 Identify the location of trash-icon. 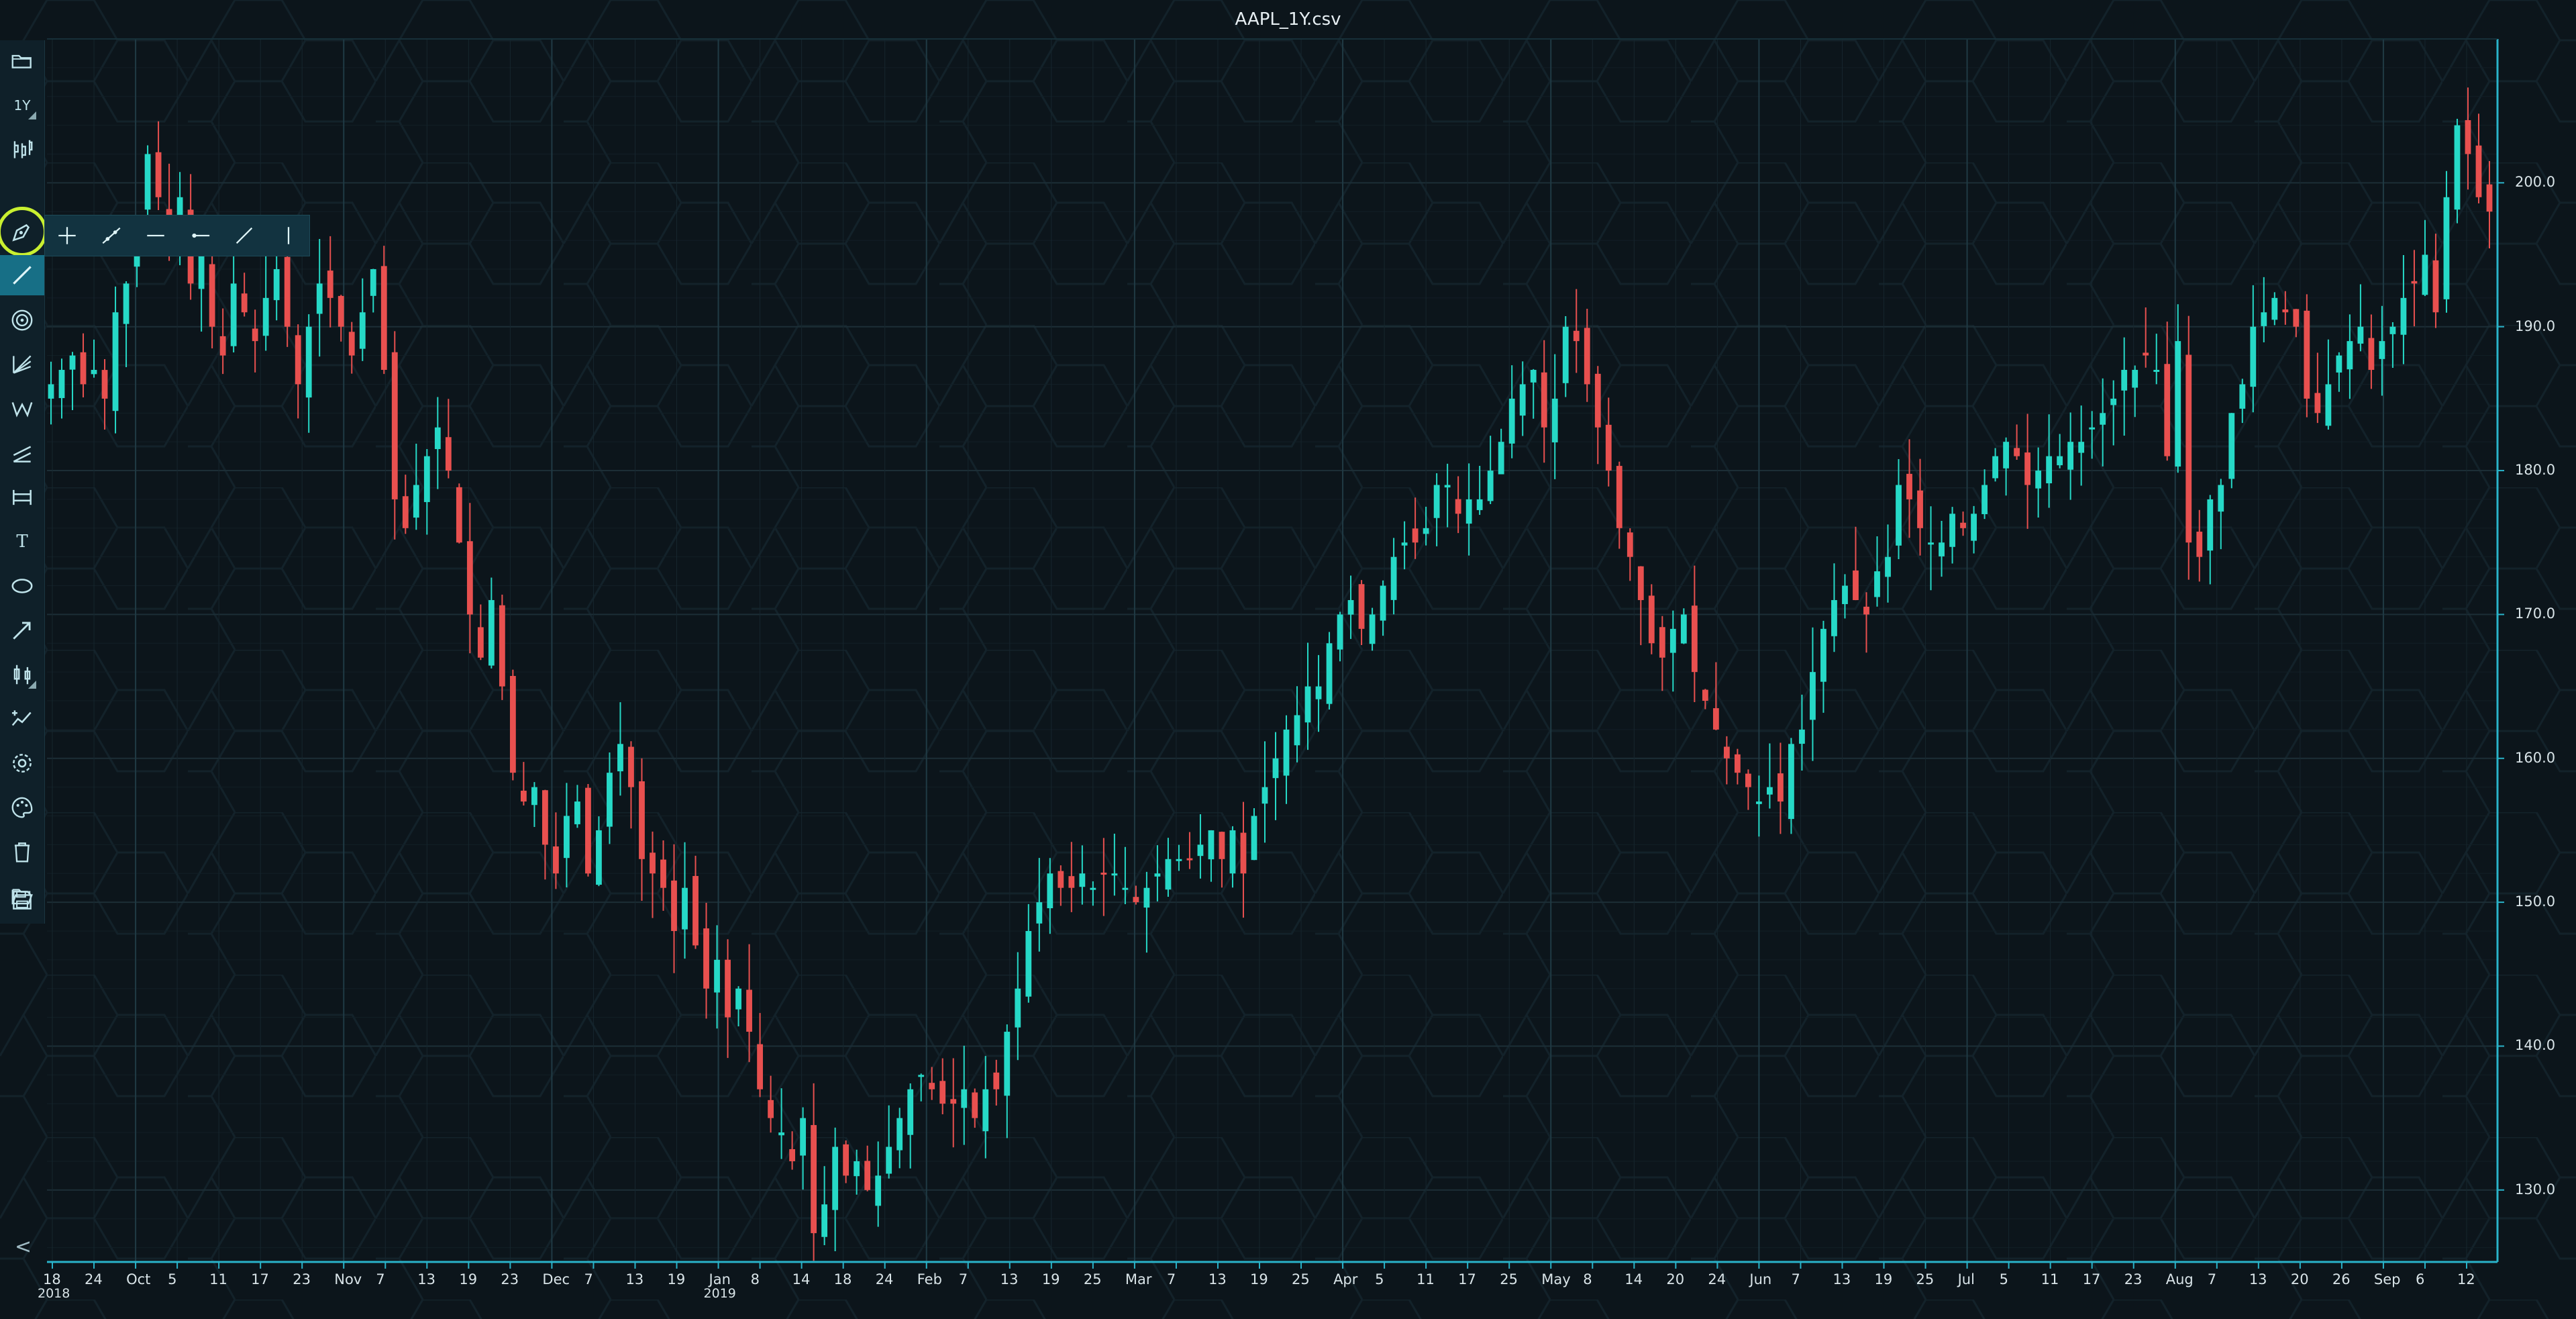
(22, 852).